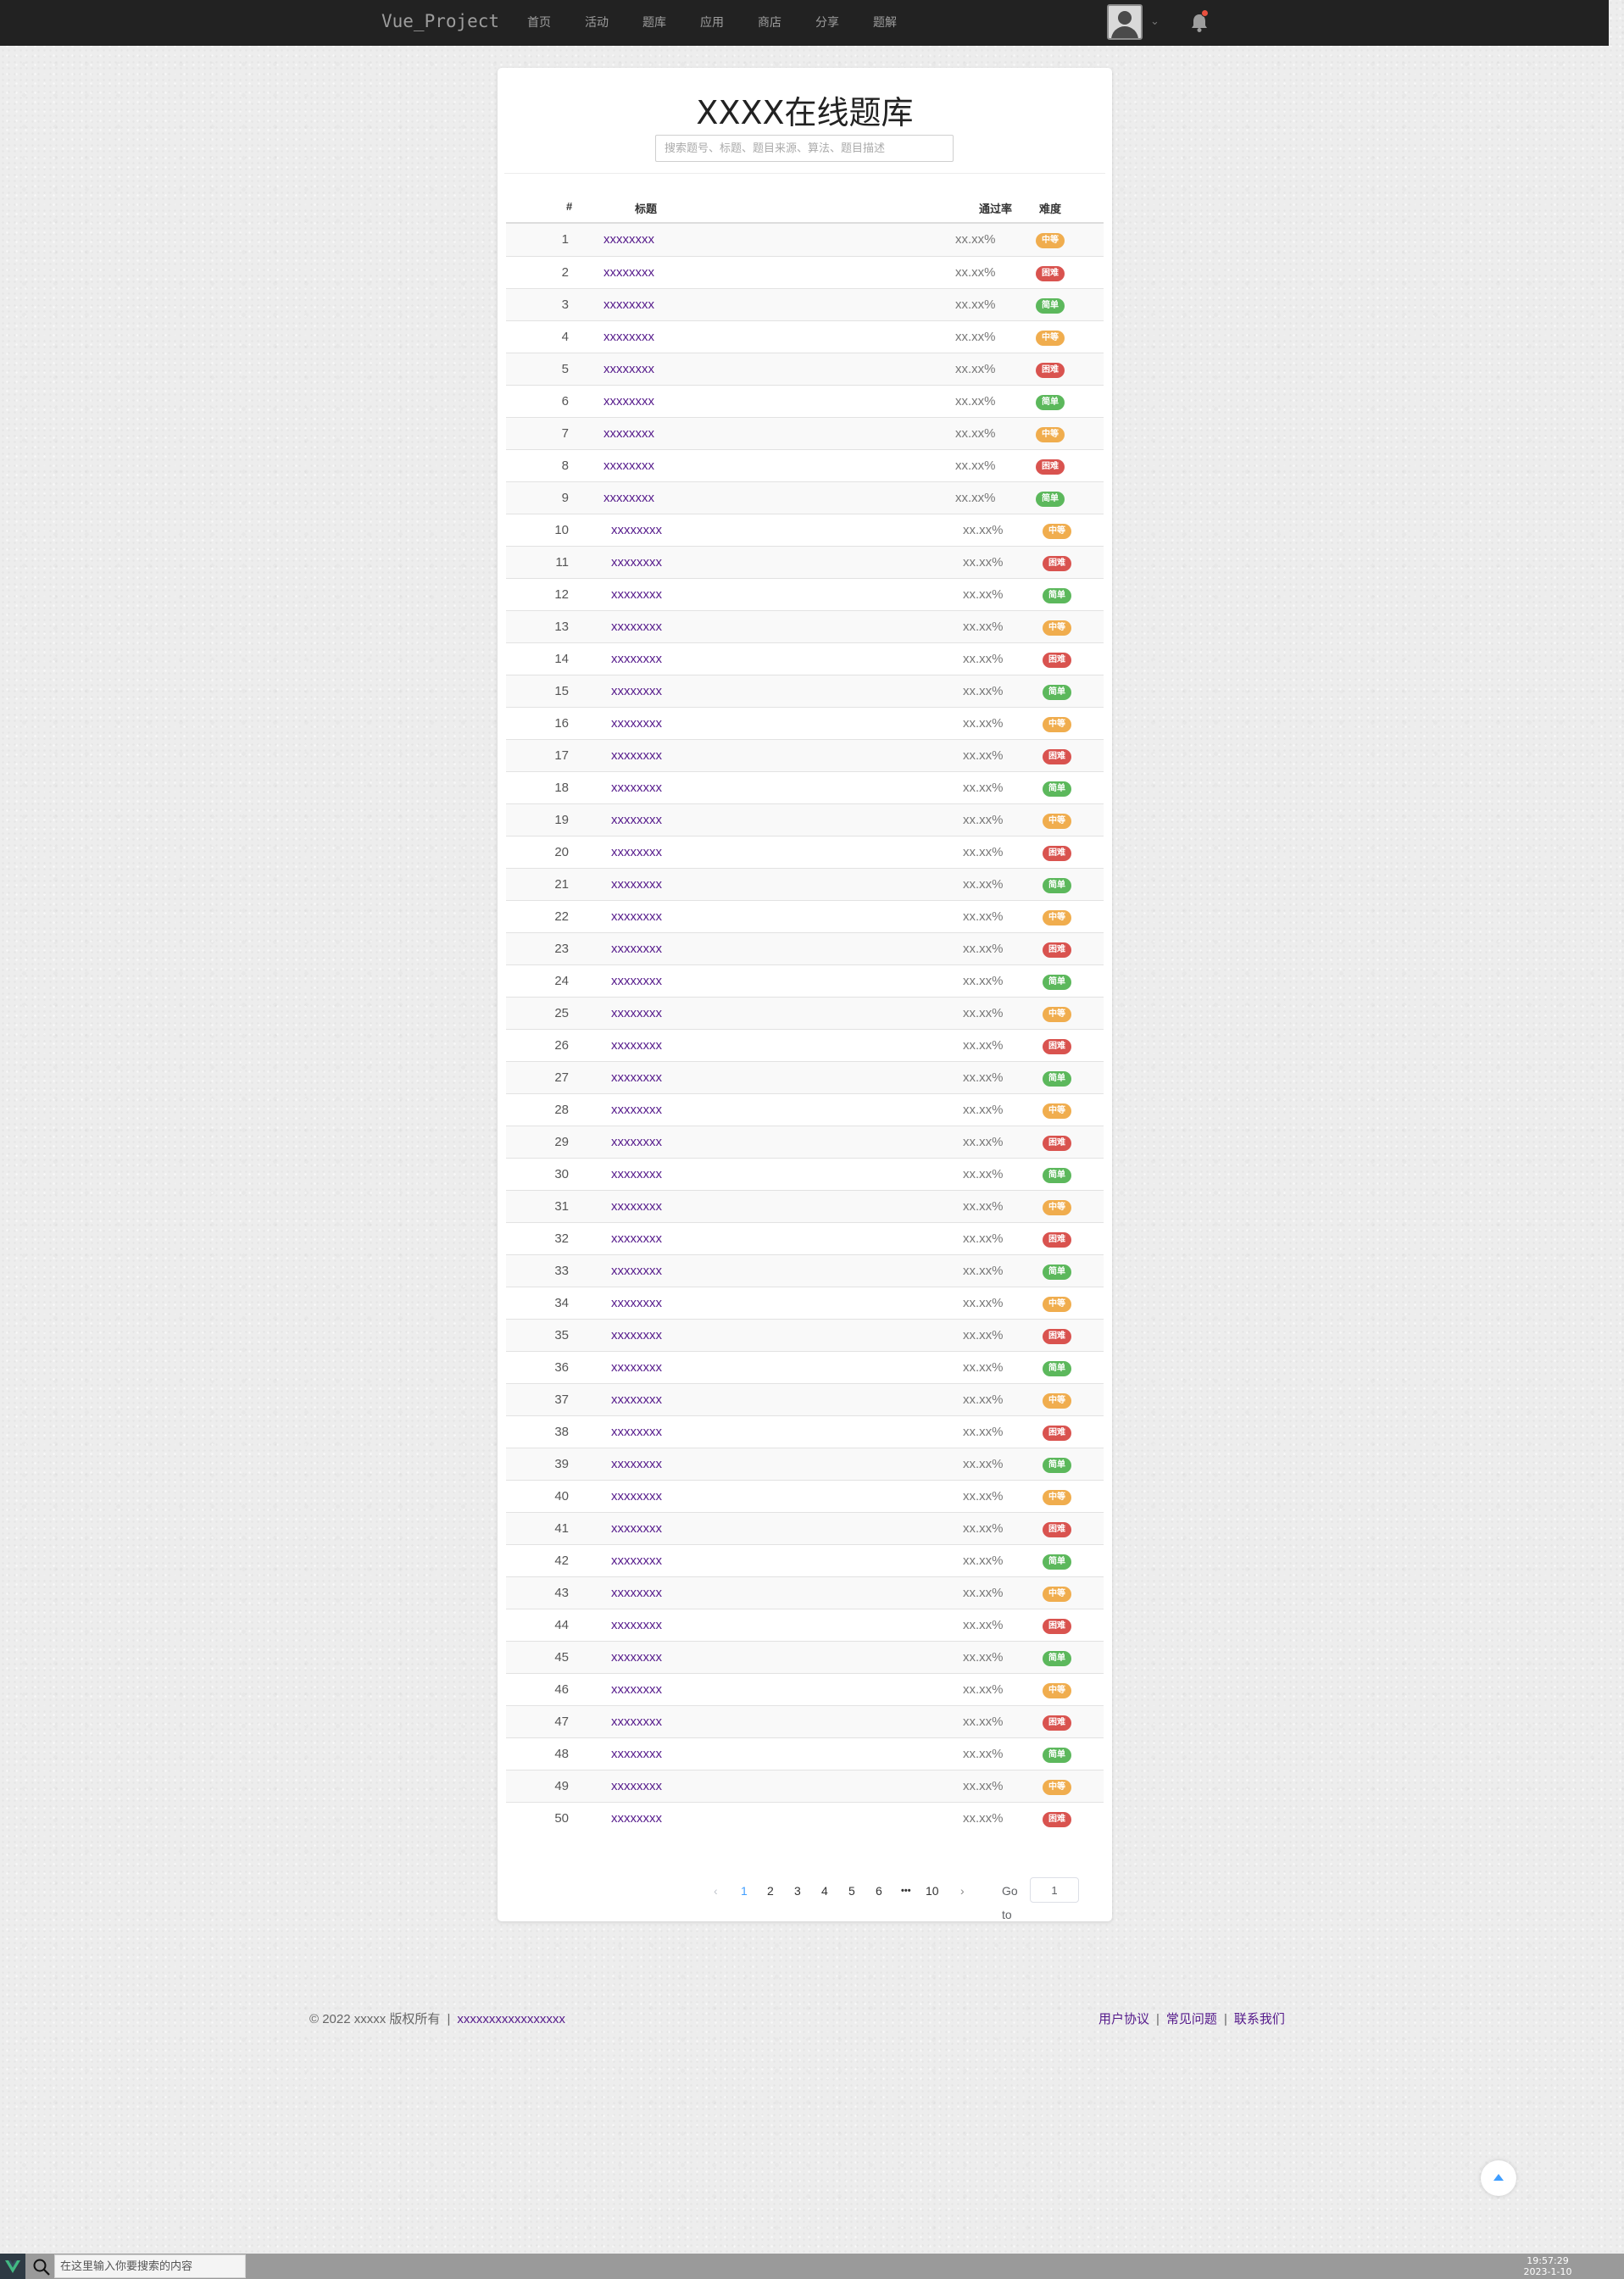  What do you see at coordinates (561, 981) in the screenshot?
I see `problem-number: 24` at bounding box center [561, 981].